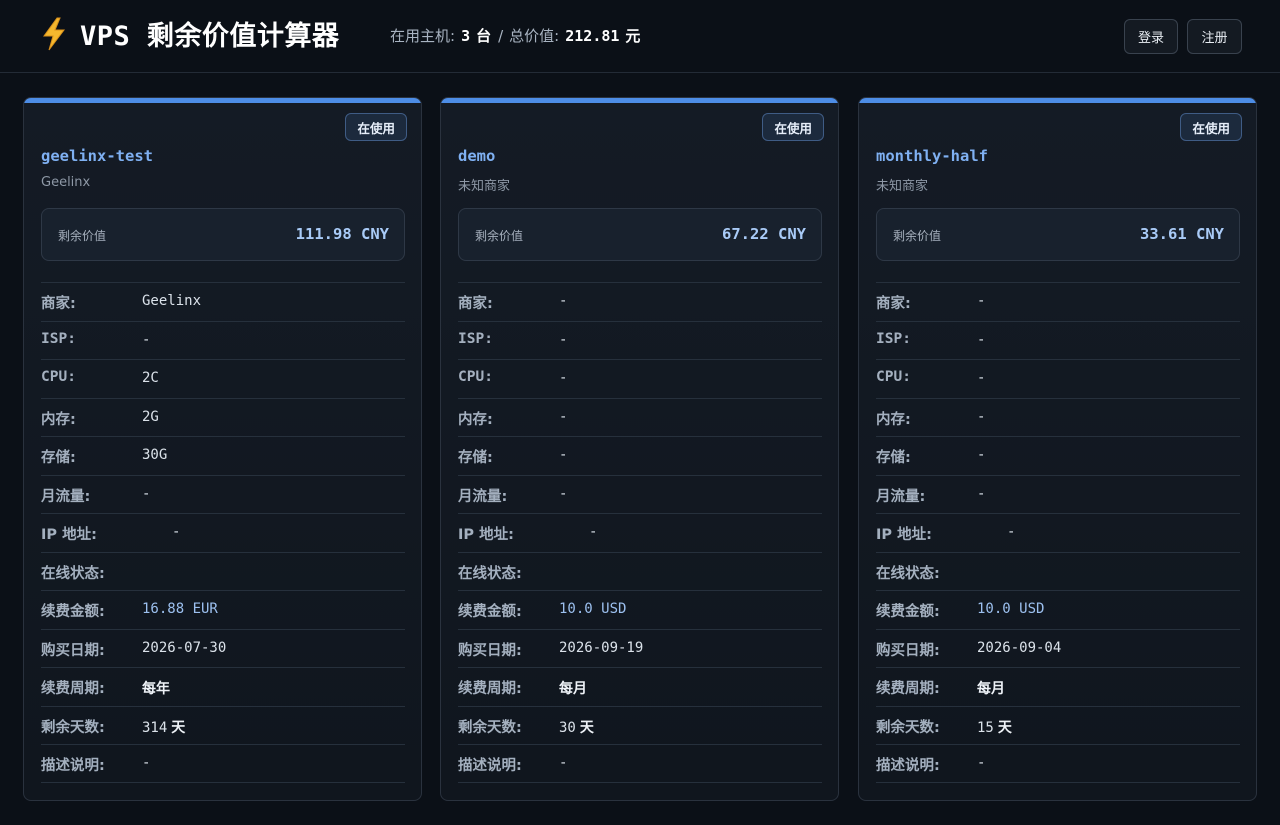  What do you see at coordinates (576, 727) in the screenshot?
I see `remaining-days-value: 30 天` at bounding box center [576, 727].